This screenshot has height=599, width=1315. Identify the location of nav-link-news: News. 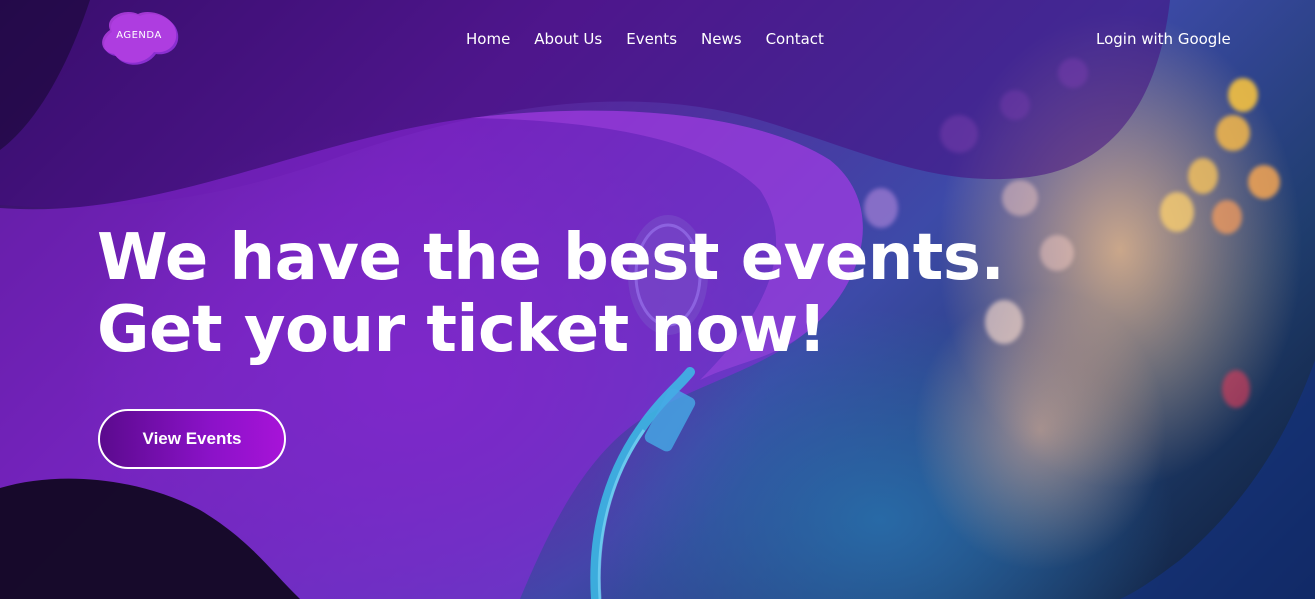
(721, 39).